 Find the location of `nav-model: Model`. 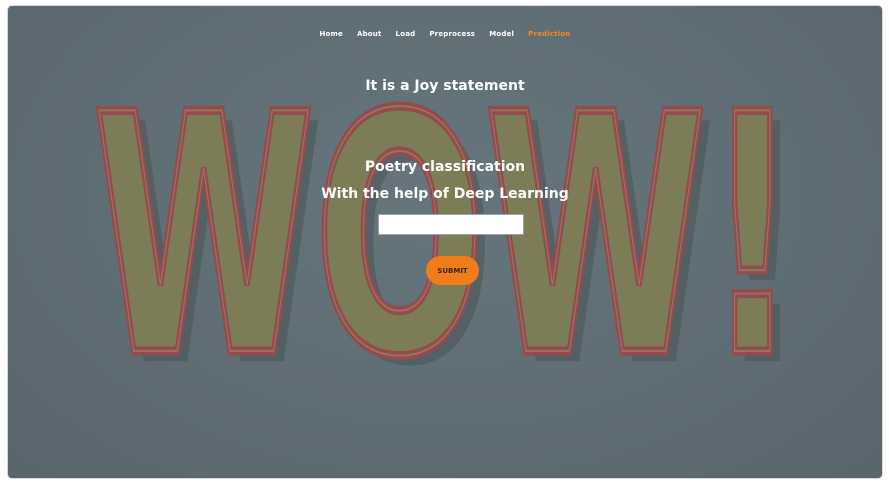

nav-model: Model is located at coordinates (501, 34).